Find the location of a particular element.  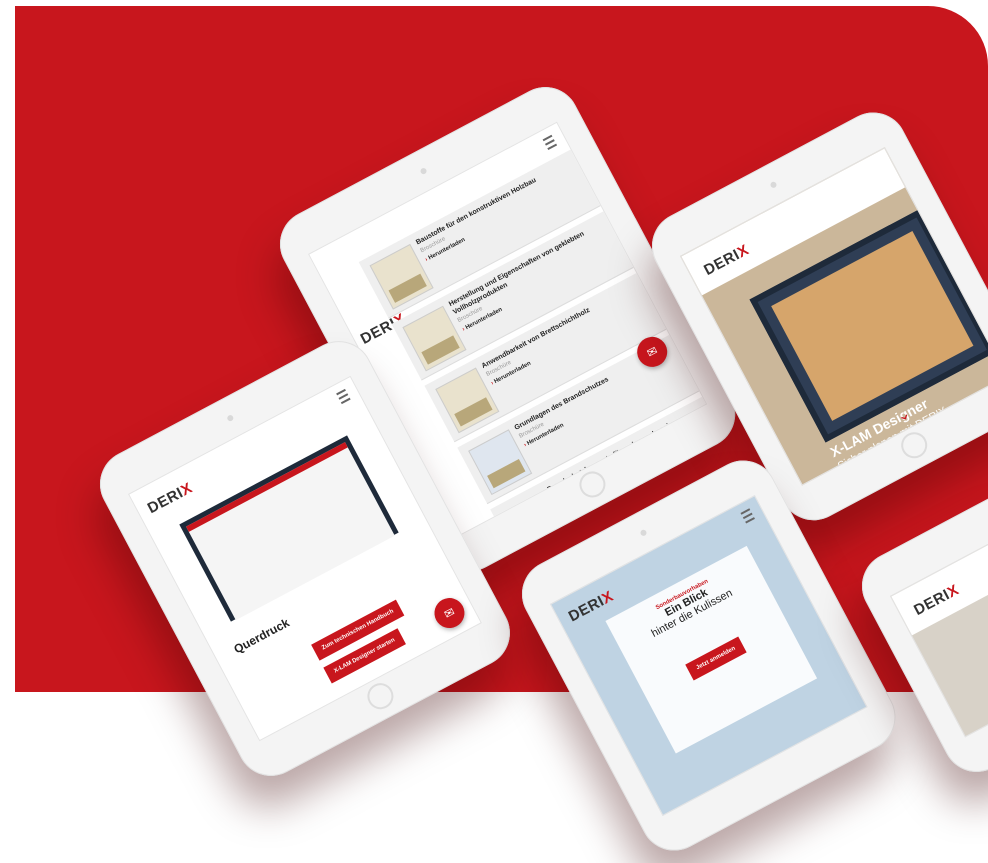

corner-screen: DERIX is located at coordinates (938, 631).